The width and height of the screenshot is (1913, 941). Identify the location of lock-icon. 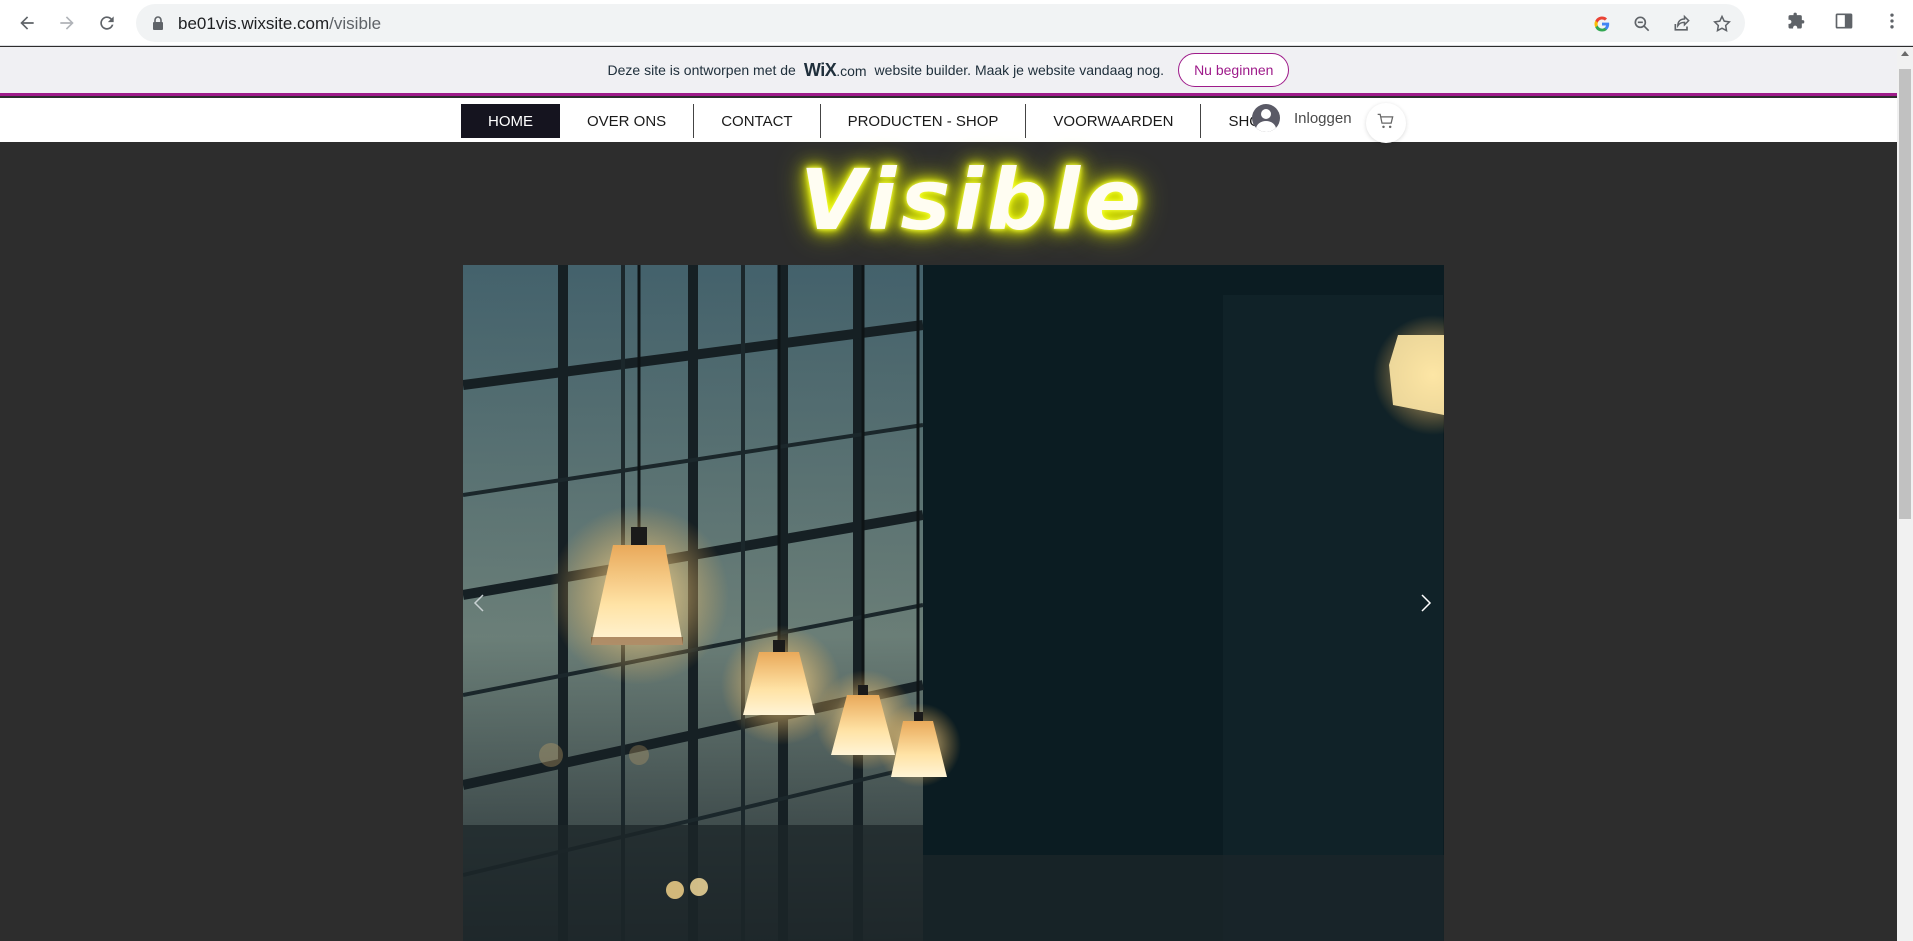
(158, 23).